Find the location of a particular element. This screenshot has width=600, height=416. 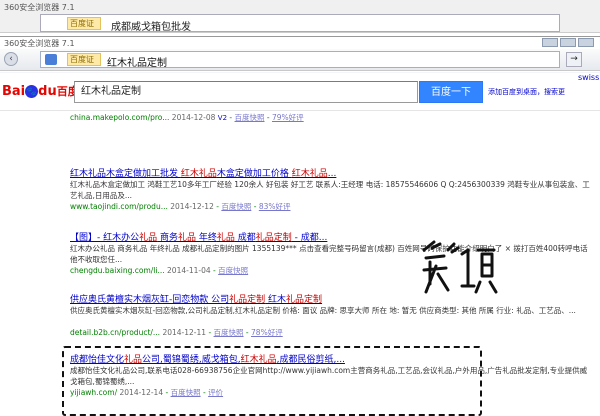

address-bar: 百度证 红木礼品定制 is located at coordinates (300, 60).